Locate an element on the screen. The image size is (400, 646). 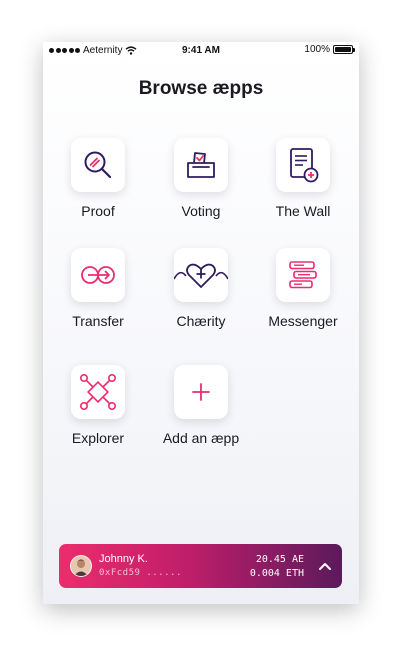
app-explorer: Explorer is located at coordinates (98, 405).